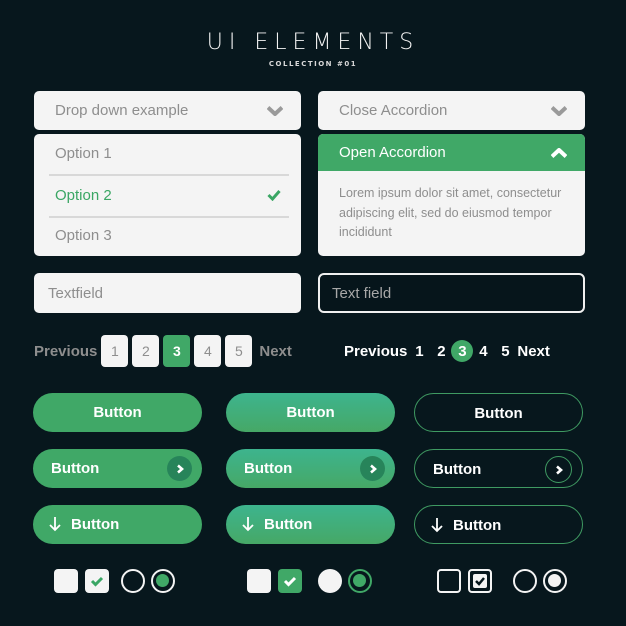  I want to click on page-subtitle: COLLECTION #01, so click(313, 64).